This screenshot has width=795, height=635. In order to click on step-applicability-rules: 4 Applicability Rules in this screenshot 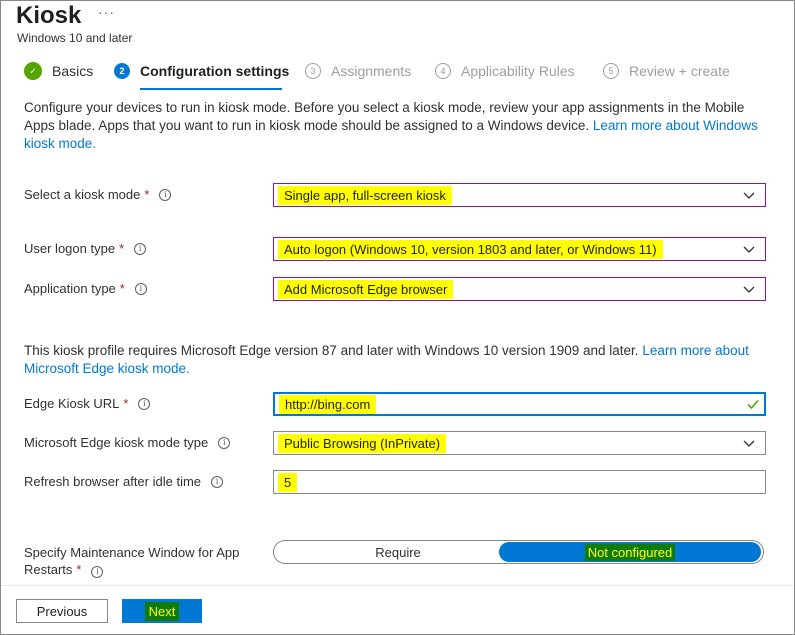, I will do `click(505, 71)`.